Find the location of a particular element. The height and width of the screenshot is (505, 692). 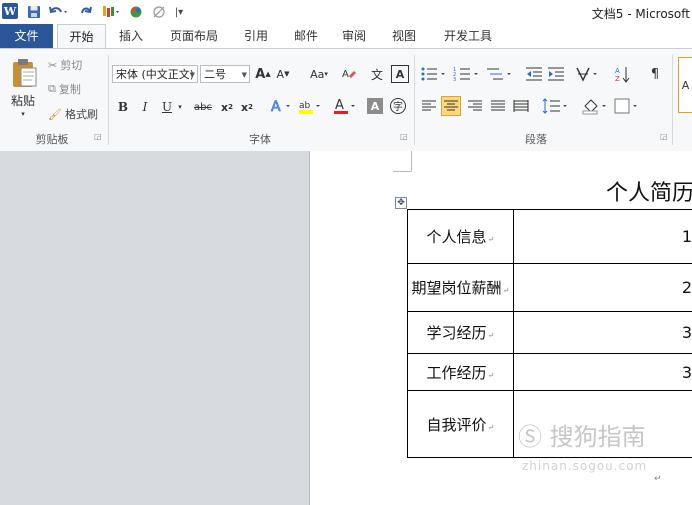

bold-button: B is located at coordinates (123, 107).